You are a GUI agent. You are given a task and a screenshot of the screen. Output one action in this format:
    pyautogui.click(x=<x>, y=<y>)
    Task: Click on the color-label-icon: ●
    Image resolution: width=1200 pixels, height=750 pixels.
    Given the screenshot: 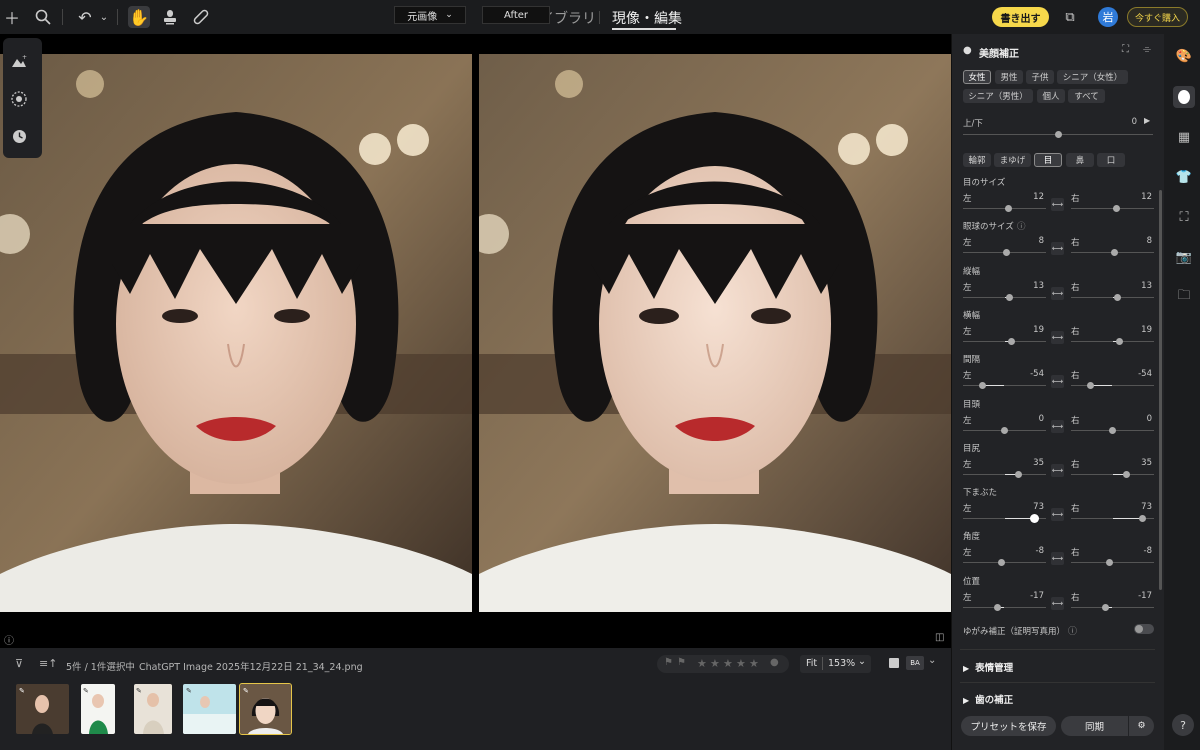 What is the action you would take?
    pyautogui.click(x=774, y=662)
    